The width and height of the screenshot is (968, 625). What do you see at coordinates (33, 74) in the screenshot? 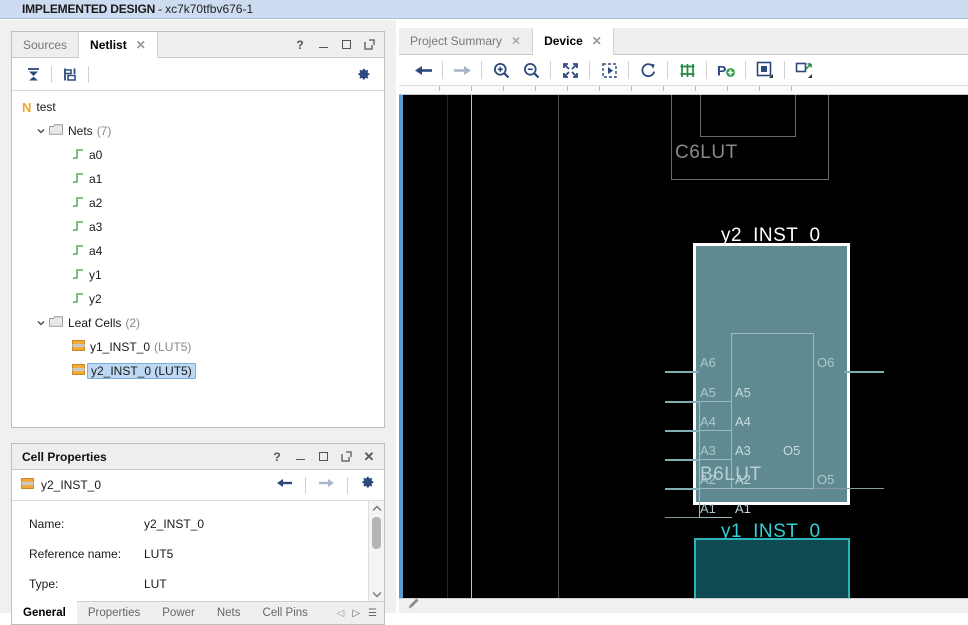
I see `collapse-all-icon` at bounding box center [33, 74].